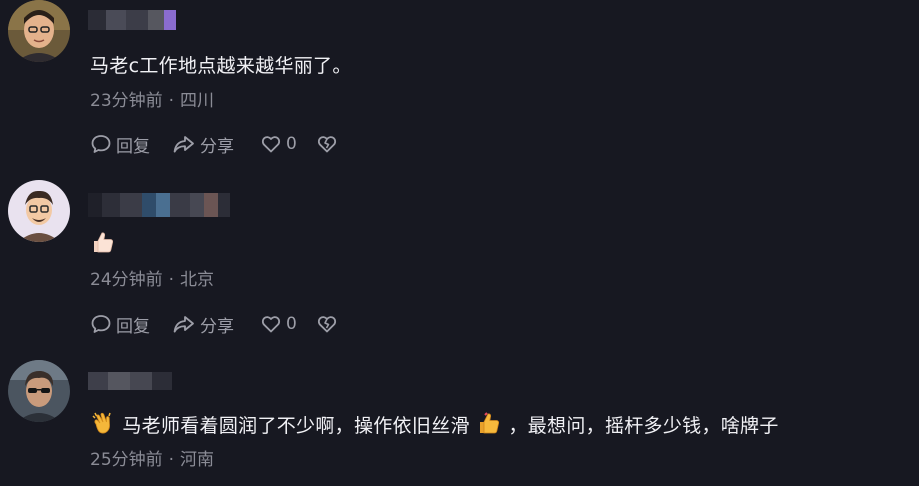 This screenshot has width=919, height=486. I want to click on clapping-hands-emoji, so click(103, 425).